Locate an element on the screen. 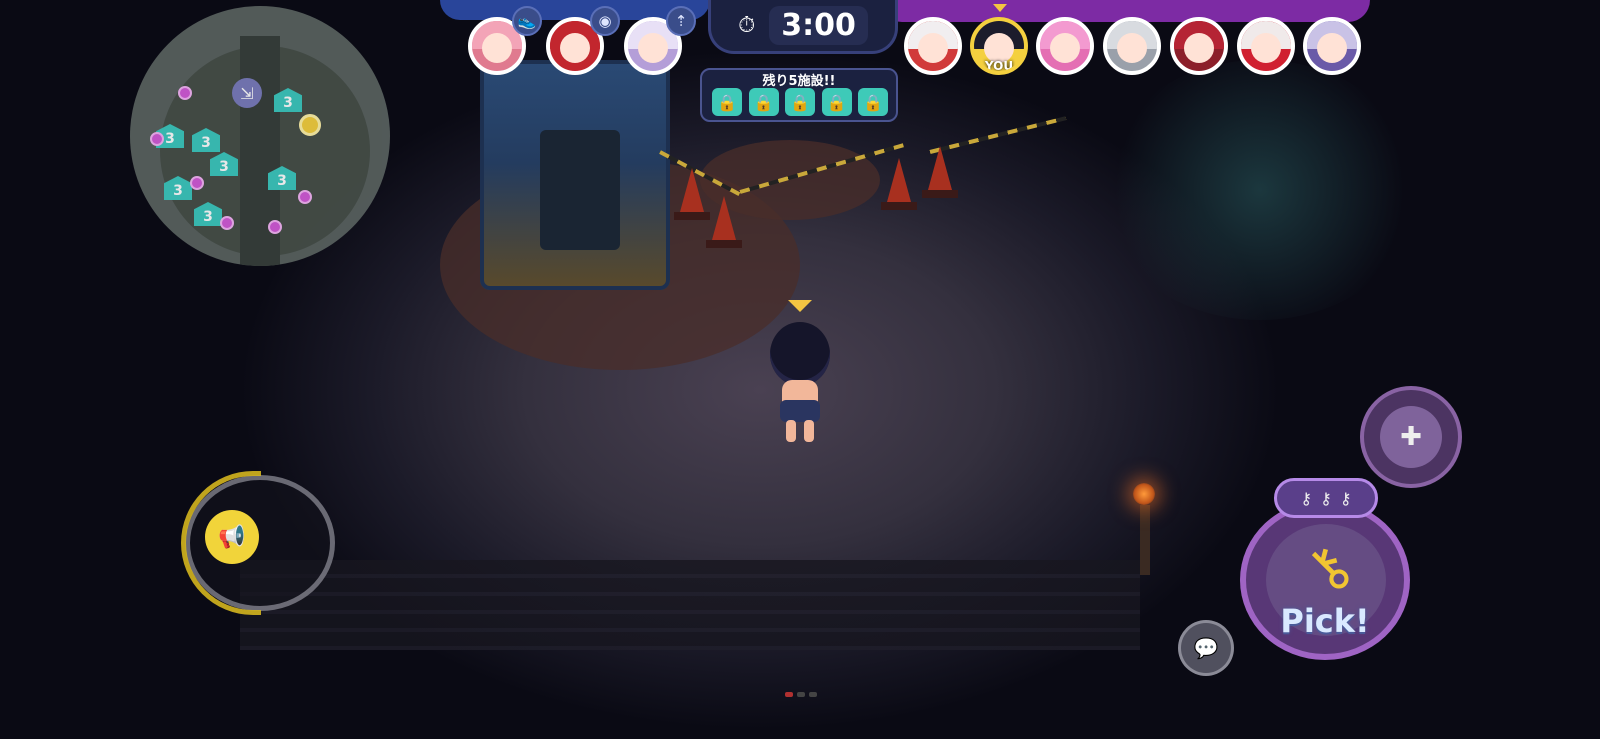  match-timer: ⏱ 3:00 is located at coordinates (803, 27).